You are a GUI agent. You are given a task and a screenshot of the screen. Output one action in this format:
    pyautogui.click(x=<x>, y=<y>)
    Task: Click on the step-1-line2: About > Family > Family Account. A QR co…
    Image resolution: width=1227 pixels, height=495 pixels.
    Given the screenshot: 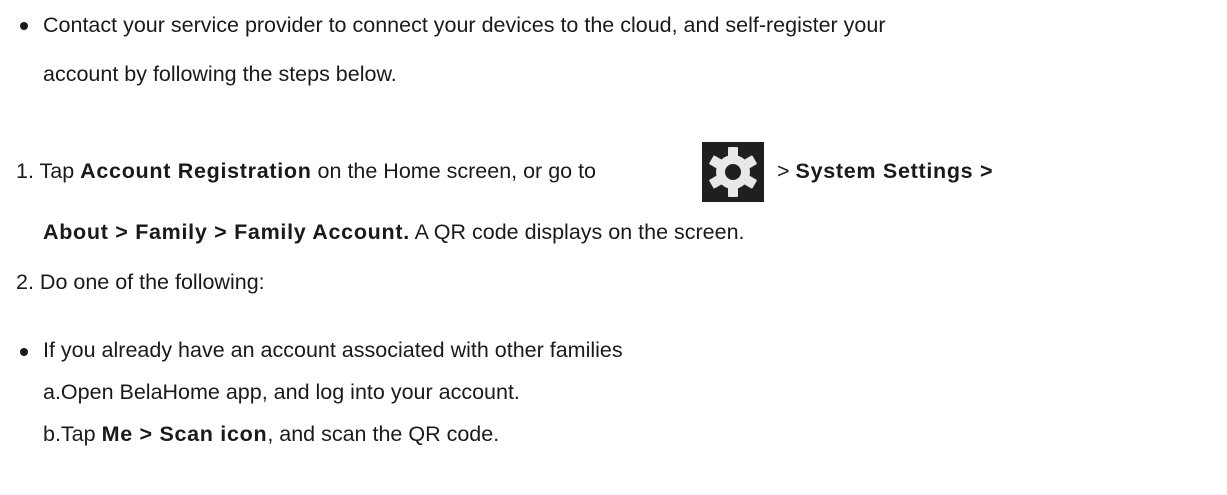 What is the action you would take?
    pyautogui.click(x=394, y=233)
    